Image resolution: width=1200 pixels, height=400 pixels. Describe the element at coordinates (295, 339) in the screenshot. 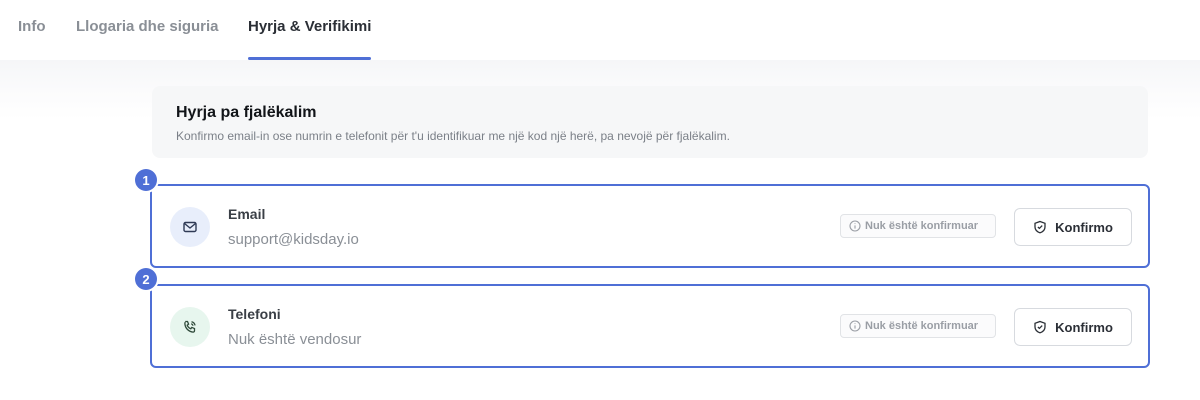

I see `phone-value: Nuk është vendosur` at that location.